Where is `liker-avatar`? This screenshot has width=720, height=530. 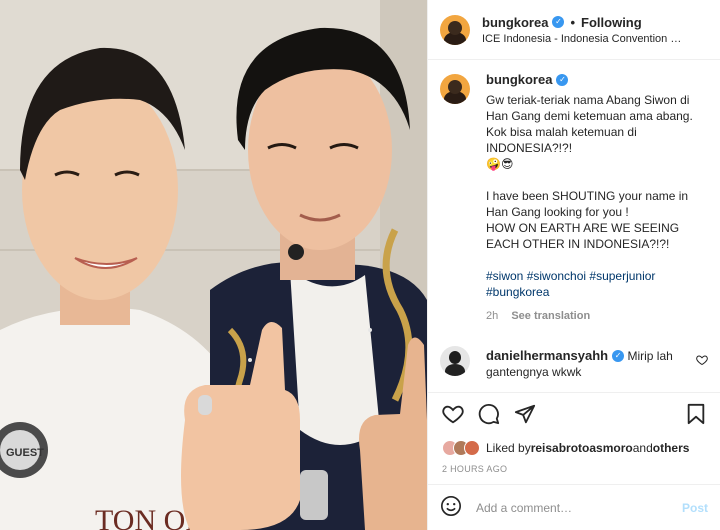 liker-avatar is located at coordinates (472, 448).